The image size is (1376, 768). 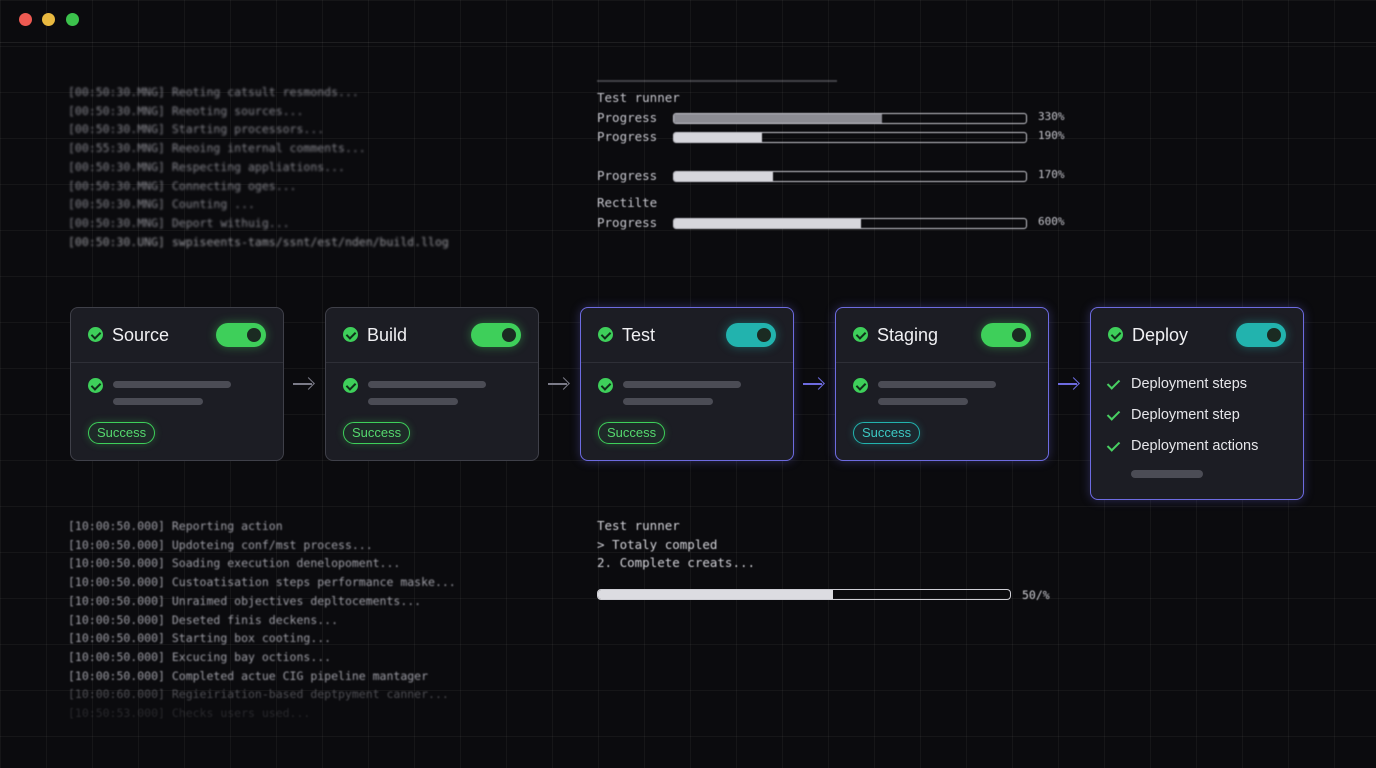 What do you see at coordinates (657, 544) in the screenshot?
I see `output-line: > Totaly compled` at bounding box center [657, 544].